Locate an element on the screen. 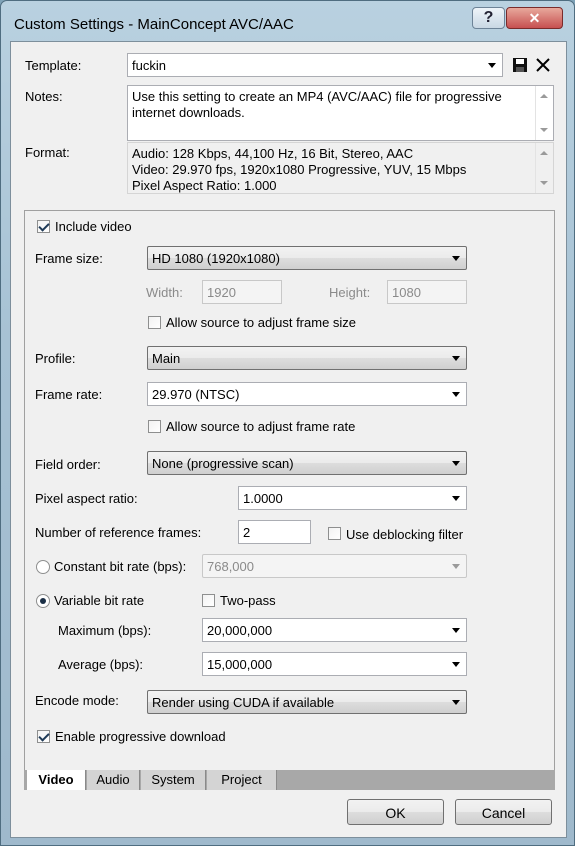 Image resolution: width=575 pixels, height=846 pixels. include-video-label: Include video is located at coordinates (93, 226).